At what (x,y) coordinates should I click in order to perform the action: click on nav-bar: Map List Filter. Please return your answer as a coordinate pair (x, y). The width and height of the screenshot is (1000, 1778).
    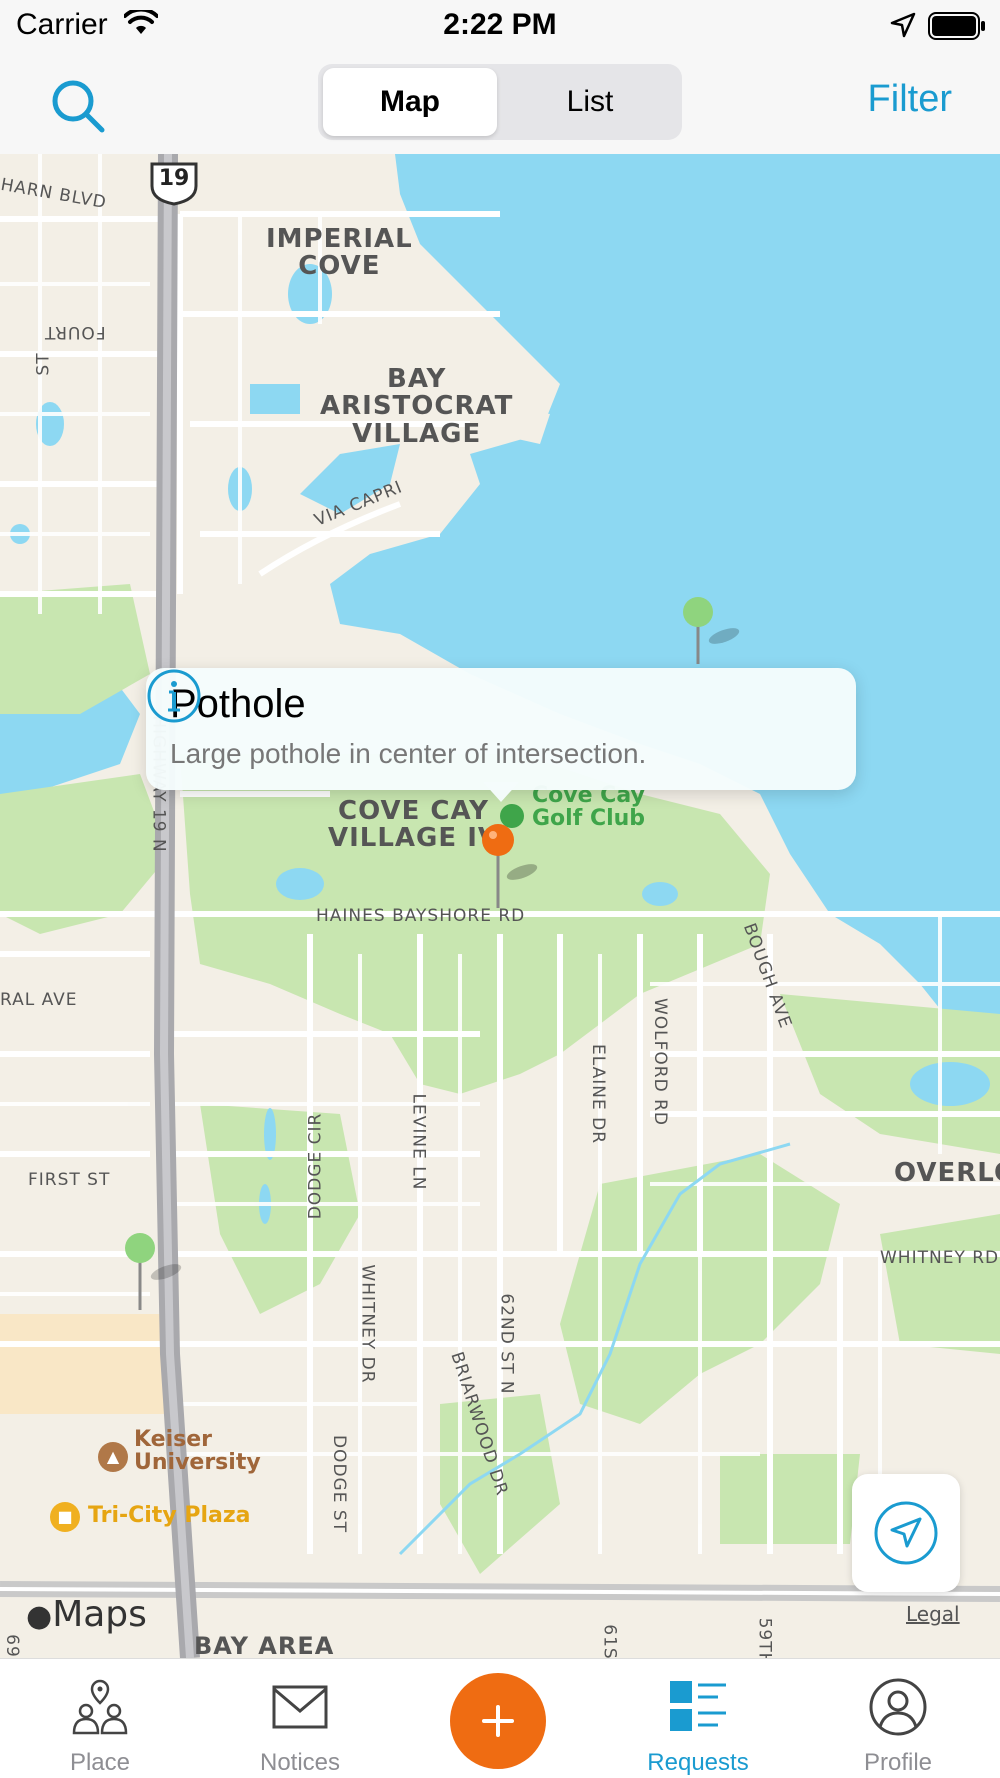
    Looking at the image, I should click on (500, 103).